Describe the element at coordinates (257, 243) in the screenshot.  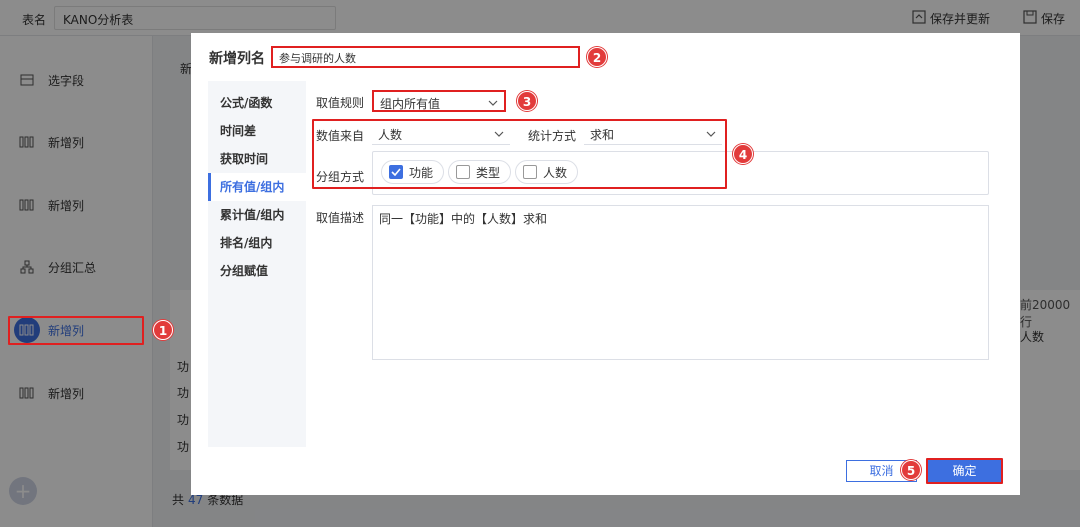
I see `nav-item-rank-group: 排名/组内` at that location.